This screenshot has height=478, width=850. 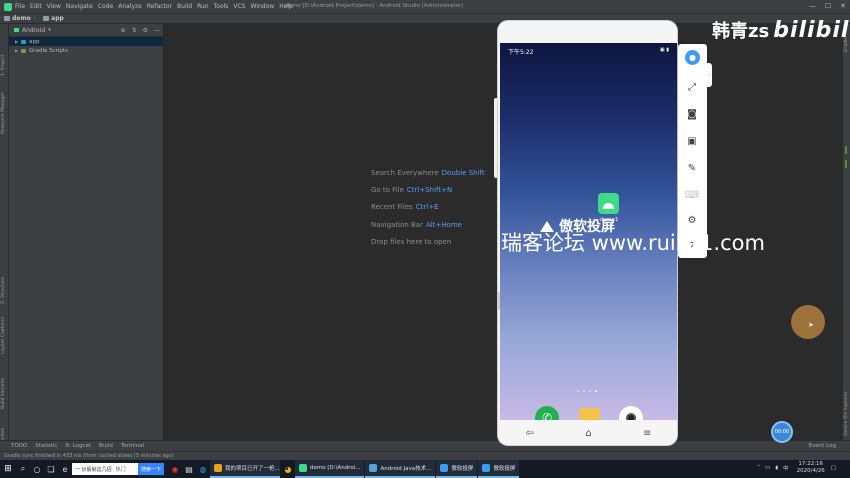 What do you see at coordinates (547, 413) in the screenshot?
I see `phone-dialer-icon: ✆` at bounding box center [547, 413].